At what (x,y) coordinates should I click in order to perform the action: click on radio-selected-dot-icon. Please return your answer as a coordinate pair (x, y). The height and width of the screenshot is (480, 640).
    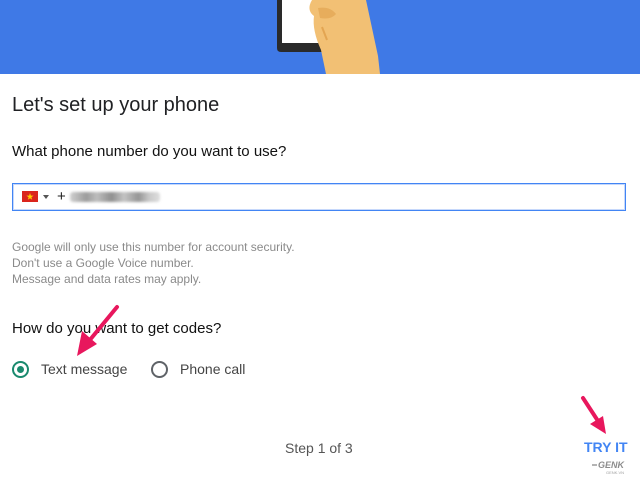
    Looking at the image, I should click on (20, 369).